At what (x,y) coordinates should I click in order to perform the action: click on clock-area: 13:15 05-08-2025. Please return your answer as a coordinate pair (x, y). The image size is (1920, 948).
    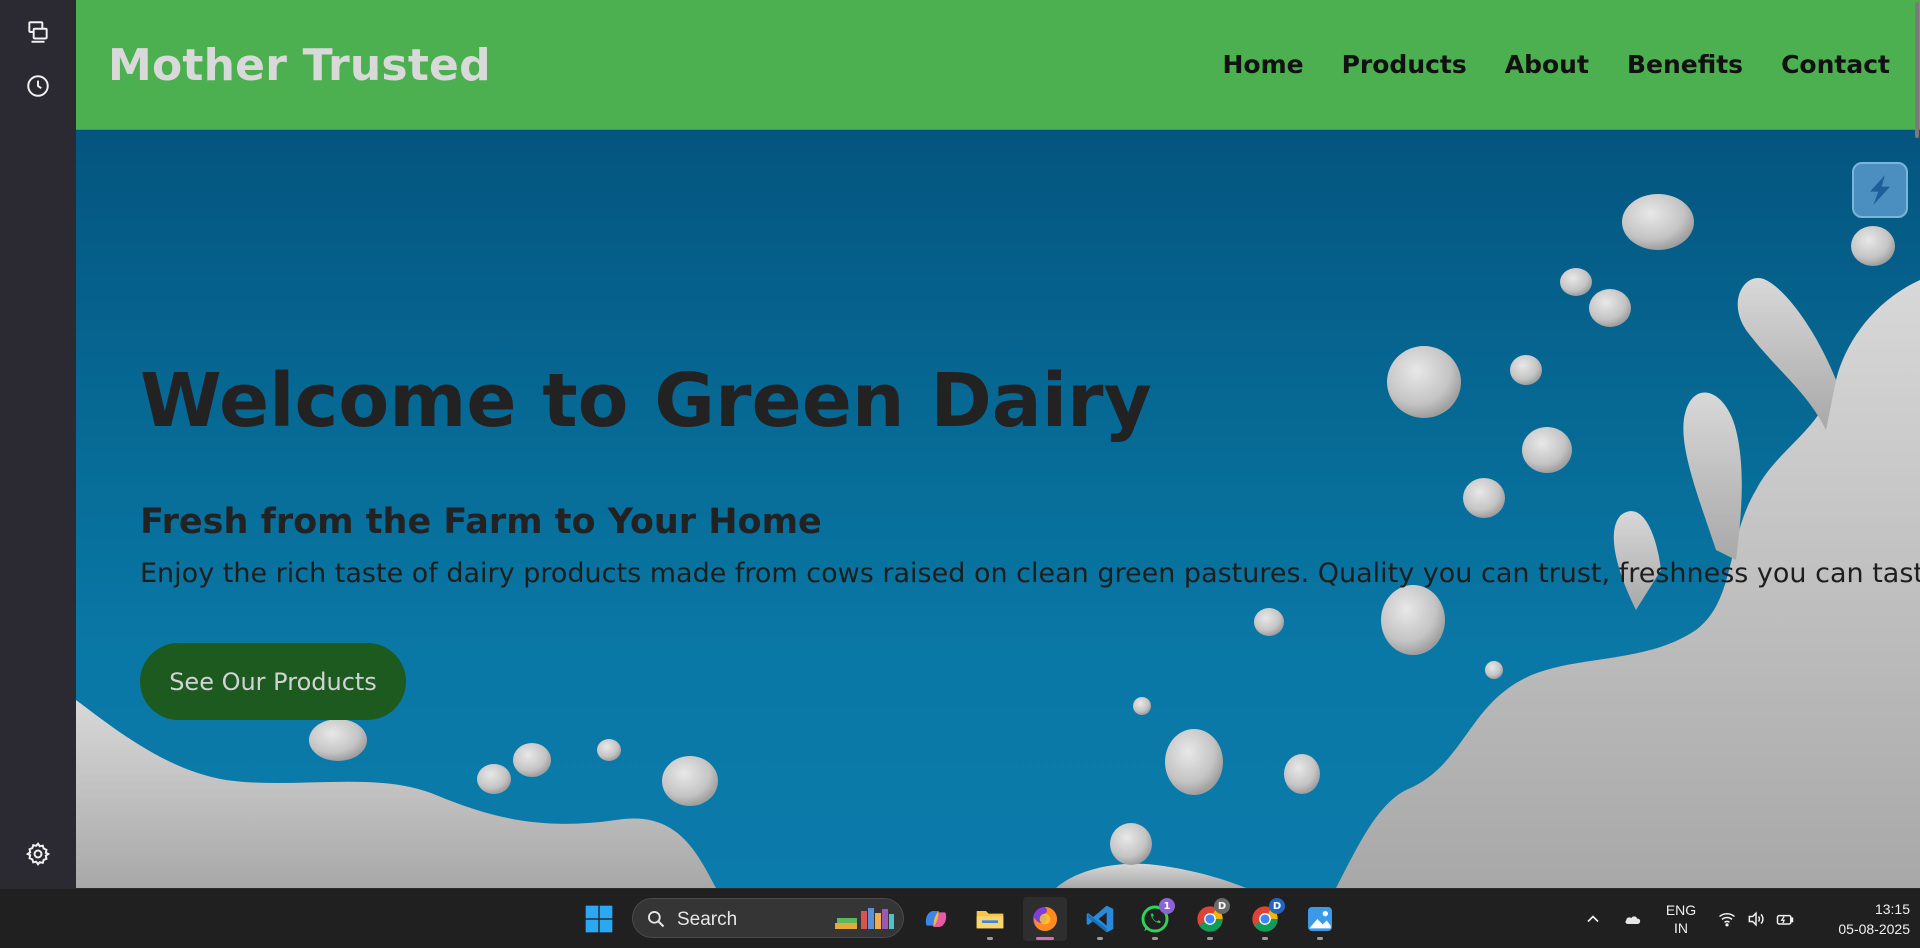
    Looking at the image, I should click on (1860, 918).